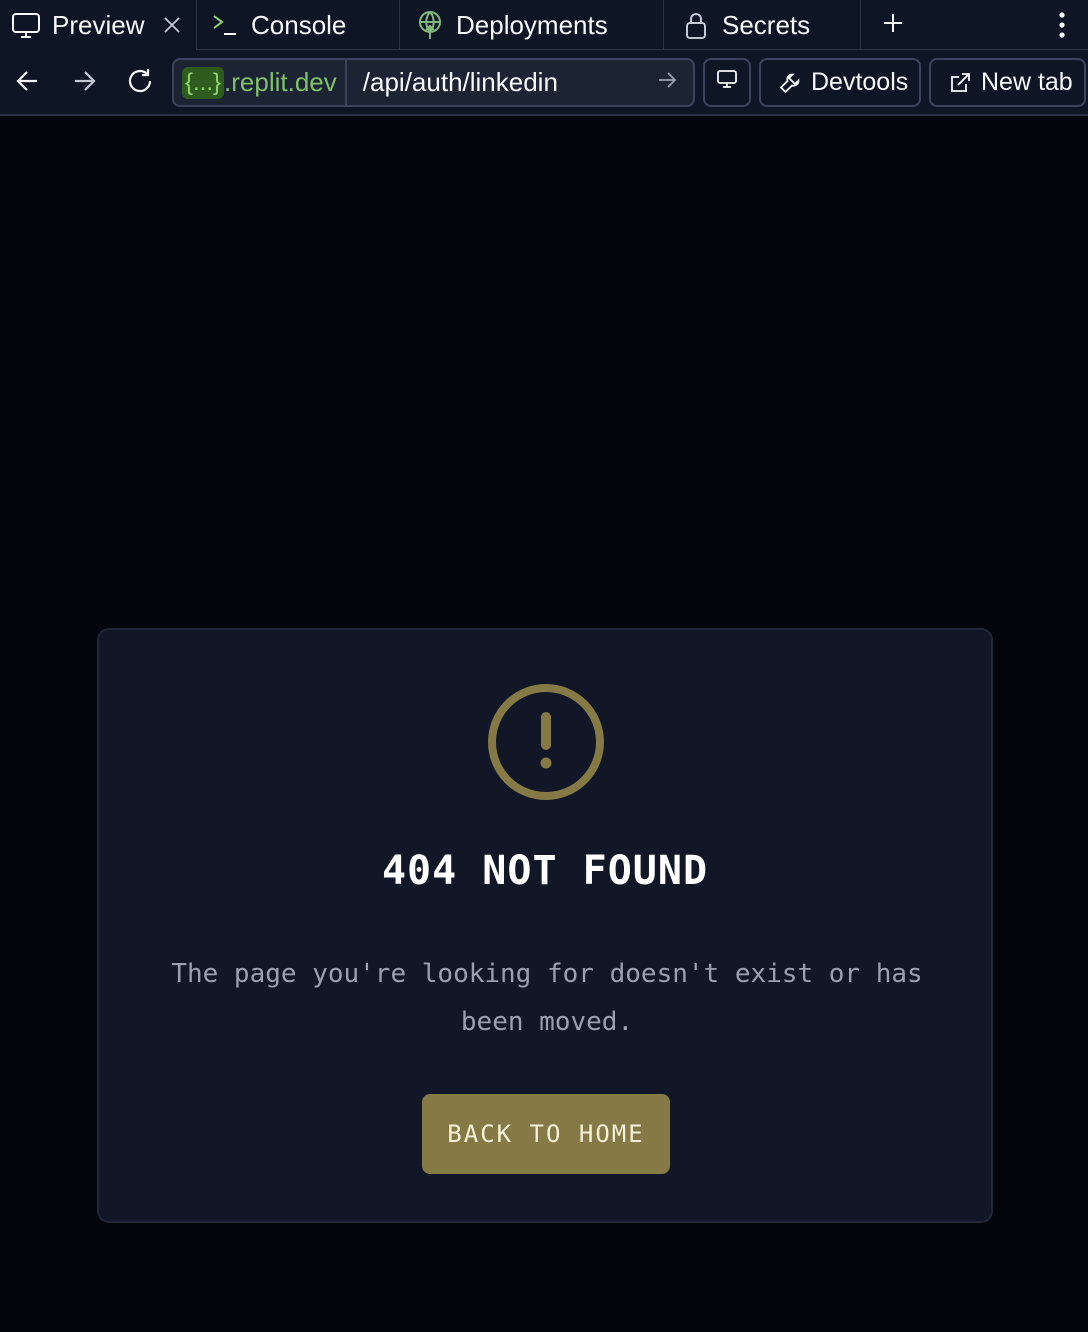  I want to click on tab-label: Console, so click(299, 24).